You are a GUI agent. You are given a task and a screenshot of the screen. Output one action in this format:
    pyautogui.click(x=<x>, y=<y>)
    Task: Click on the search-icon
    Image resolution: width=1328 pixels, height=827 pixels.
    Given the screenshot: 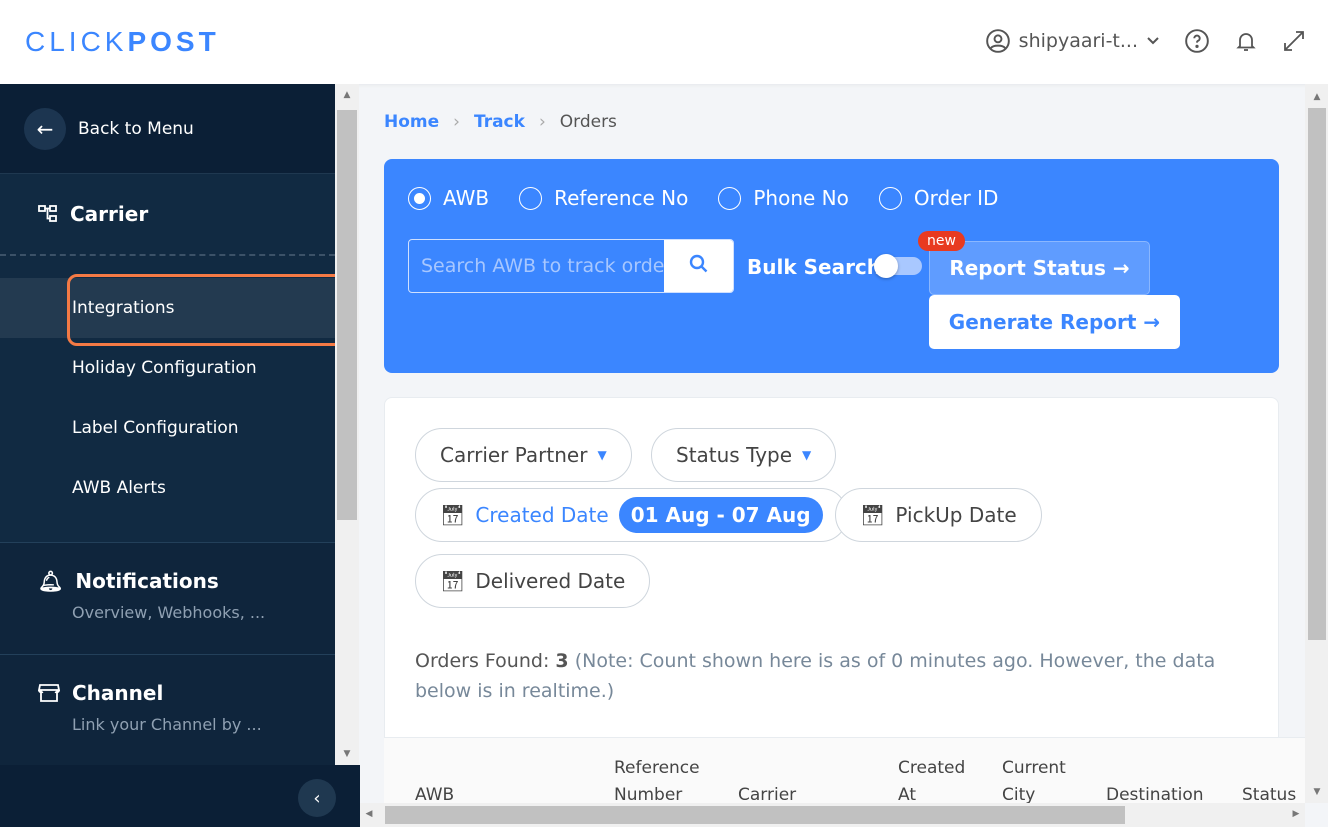 What is the action you would take?
    pyautogui.click(x=699, y=266)
    